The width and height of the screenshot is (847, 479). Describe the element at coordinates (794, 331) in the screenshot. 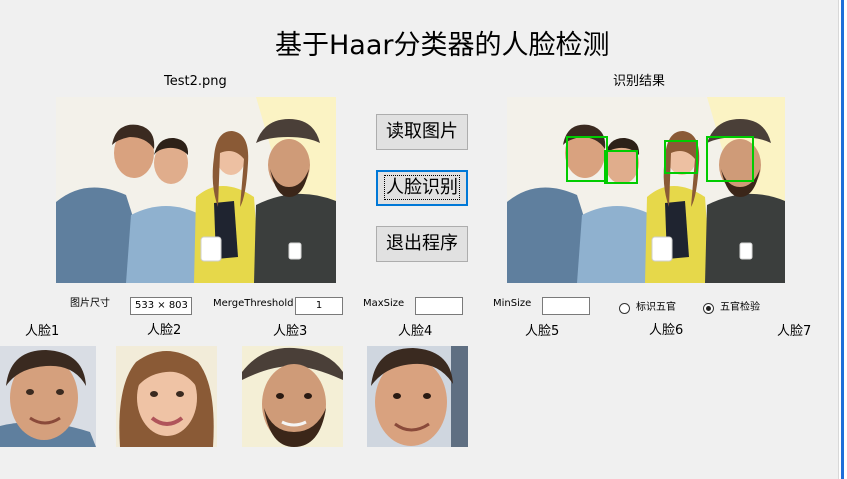

I see `face-label-7: 人脸7` at that location.